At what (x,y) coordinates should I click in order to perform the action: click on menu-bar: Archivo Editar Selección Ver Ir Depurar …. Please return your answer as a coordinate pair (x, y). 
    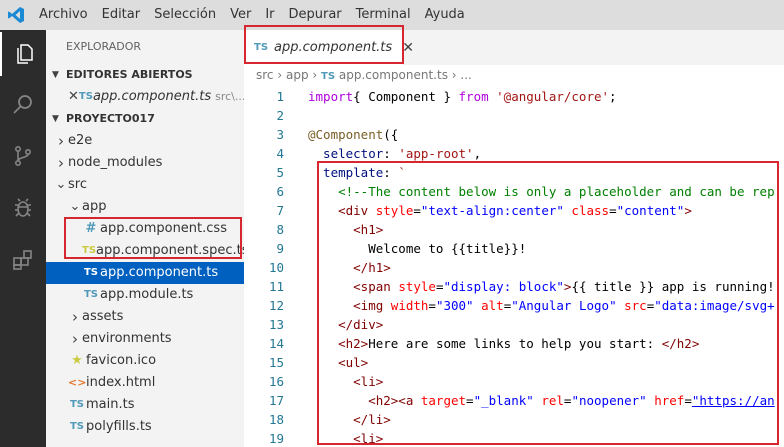
    Looking at the image, I should click on (392, 15).